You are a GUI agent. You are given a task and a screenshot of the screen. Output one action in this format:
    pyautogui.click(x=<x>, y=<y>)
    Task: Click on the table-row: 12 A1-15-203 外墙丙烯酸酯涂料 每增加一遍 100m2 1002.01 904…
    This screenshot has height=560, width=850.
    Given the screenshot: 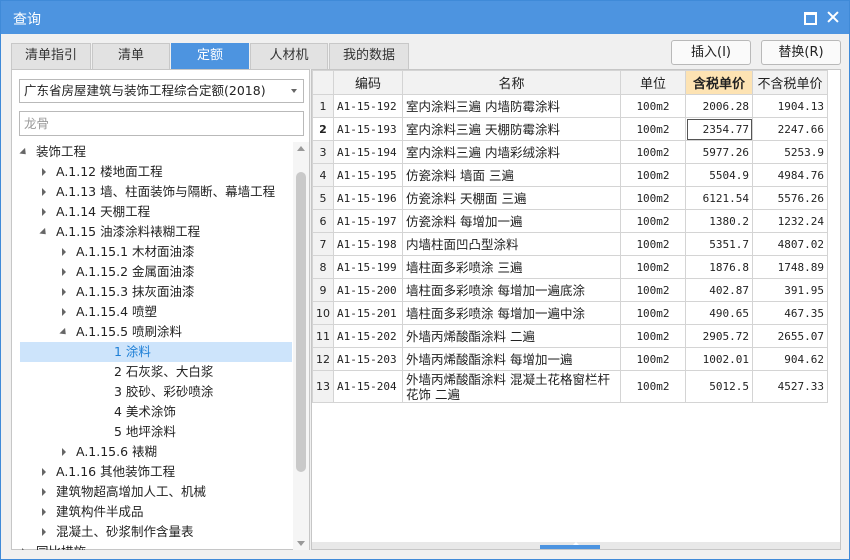 What is the action you would take?
    pyautogui.click(x=570, y=359)
    